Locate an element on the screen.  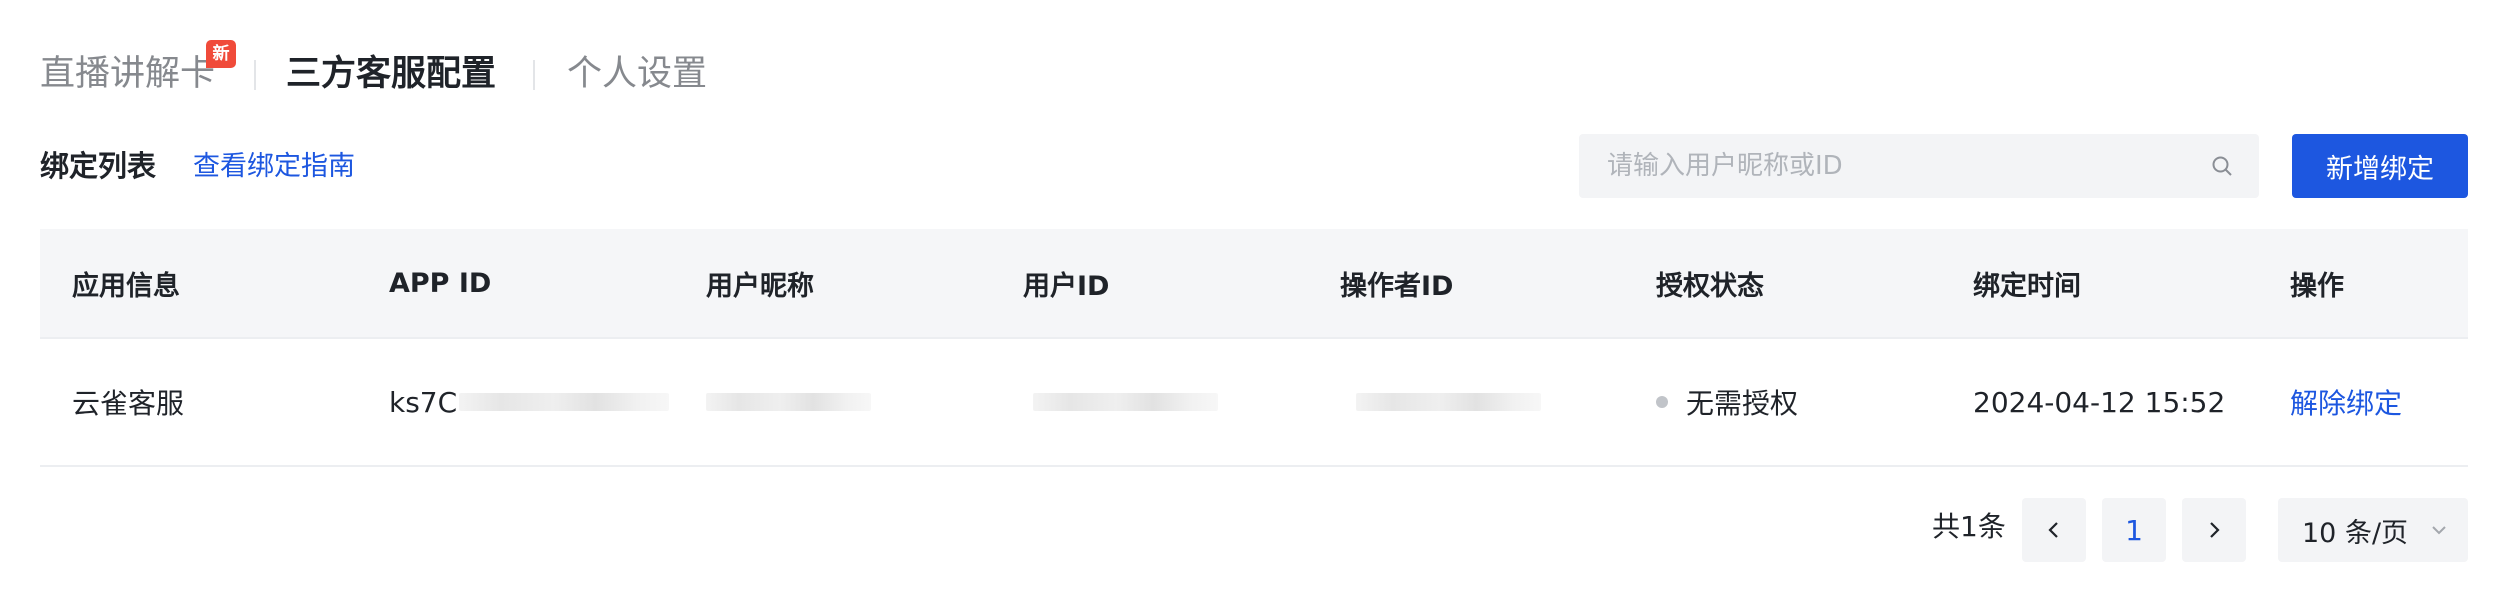
add-binding-button: 新增绑定 is located at coordinates (2380, 166).